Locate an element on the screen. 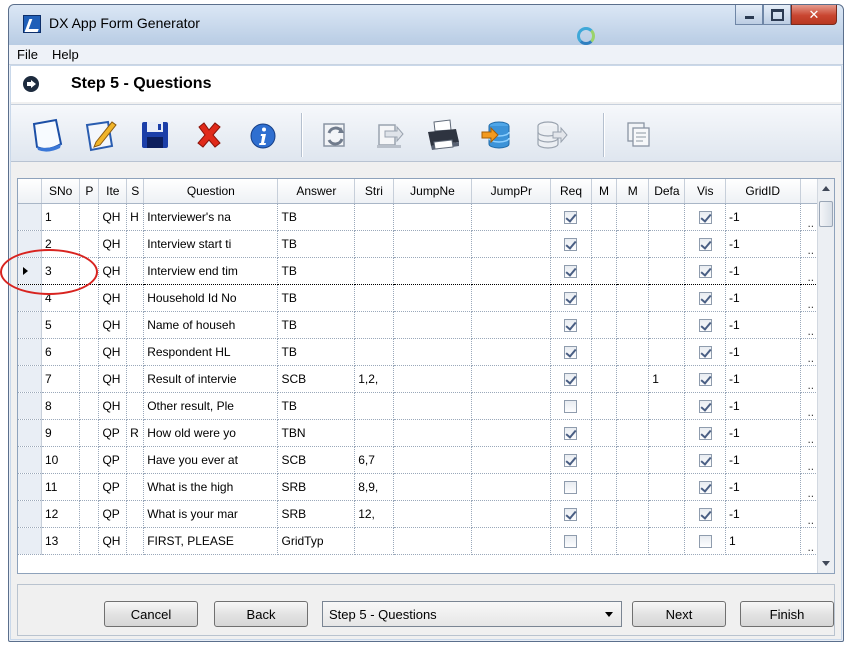 The height and width of the screenshot is (648, 860). import-icon is located at coordinates (389, 135).